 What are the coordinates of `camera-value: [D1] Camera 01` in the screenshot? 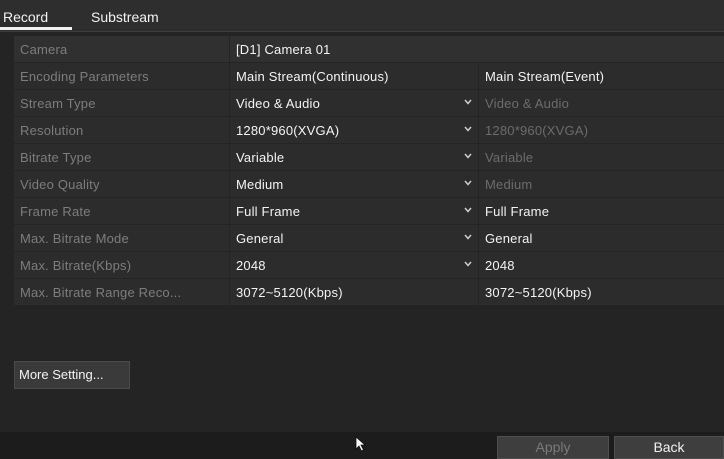 It's located at (283, 49).